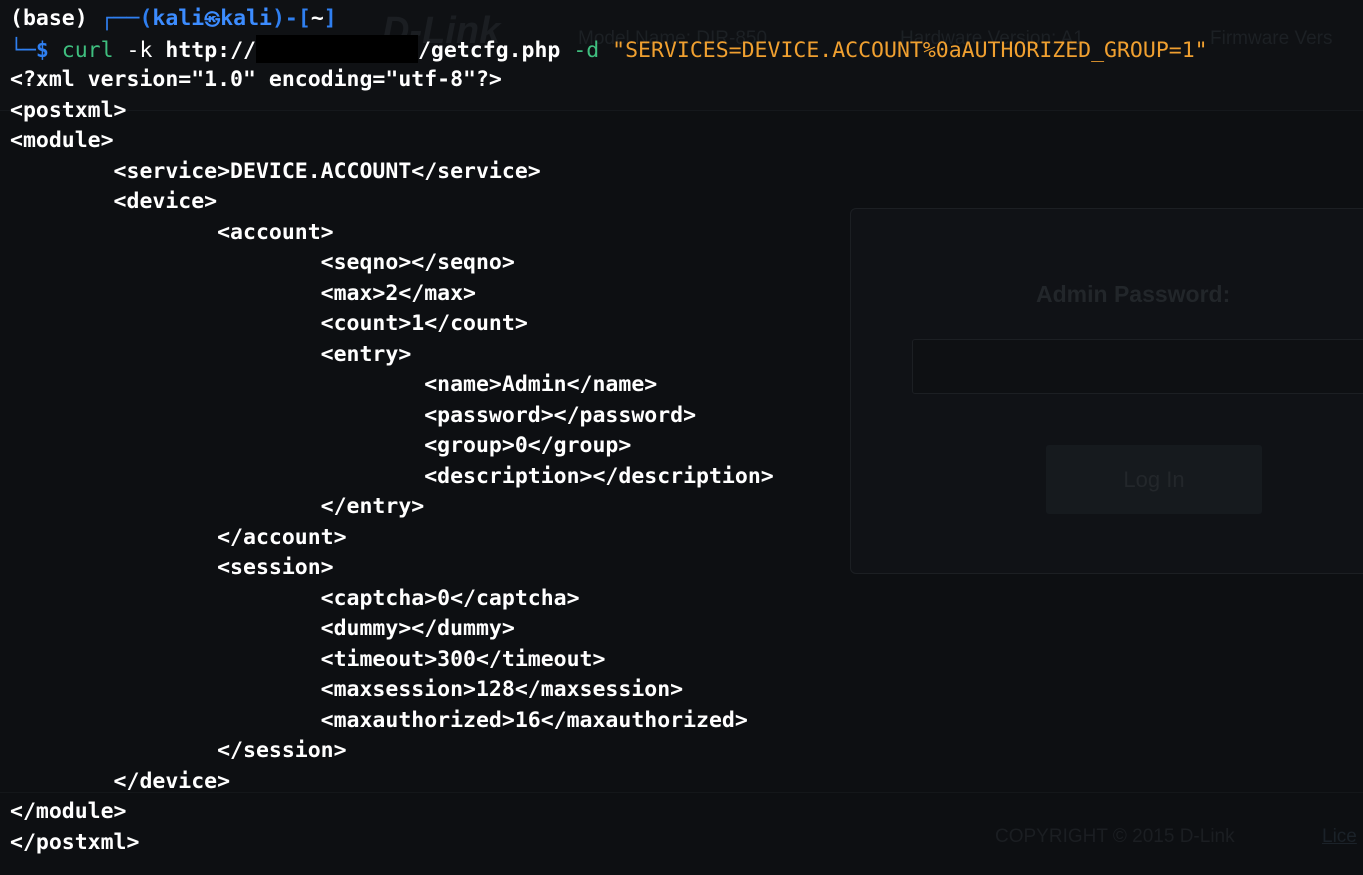  What do you see at coordinates (275, 171) in the screenshot?
I see `xml-output-line: <service>DEVICE.ACCOUNT</service>` at bounding box center [275, 171].